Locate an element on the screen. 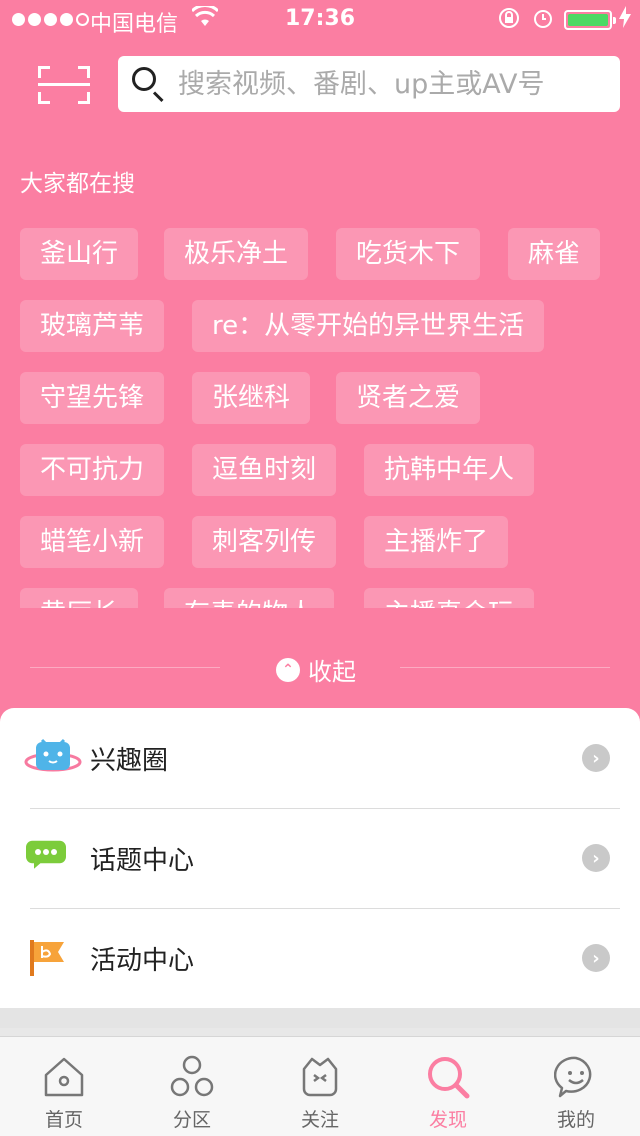  tab-home: 首页 is located at coordinates (64, 1086).